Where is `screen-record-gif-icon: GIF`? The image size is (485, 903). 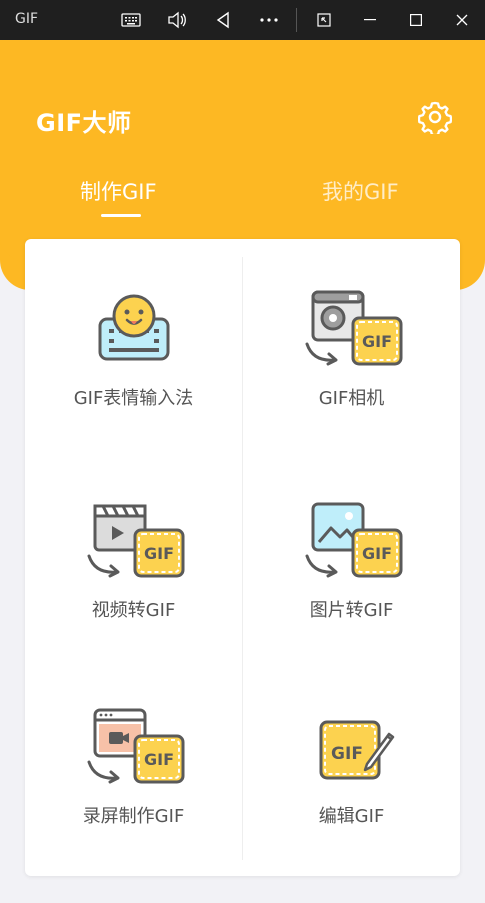
screen-record-gif-icon: GIF is located at coordinates (135, 746).